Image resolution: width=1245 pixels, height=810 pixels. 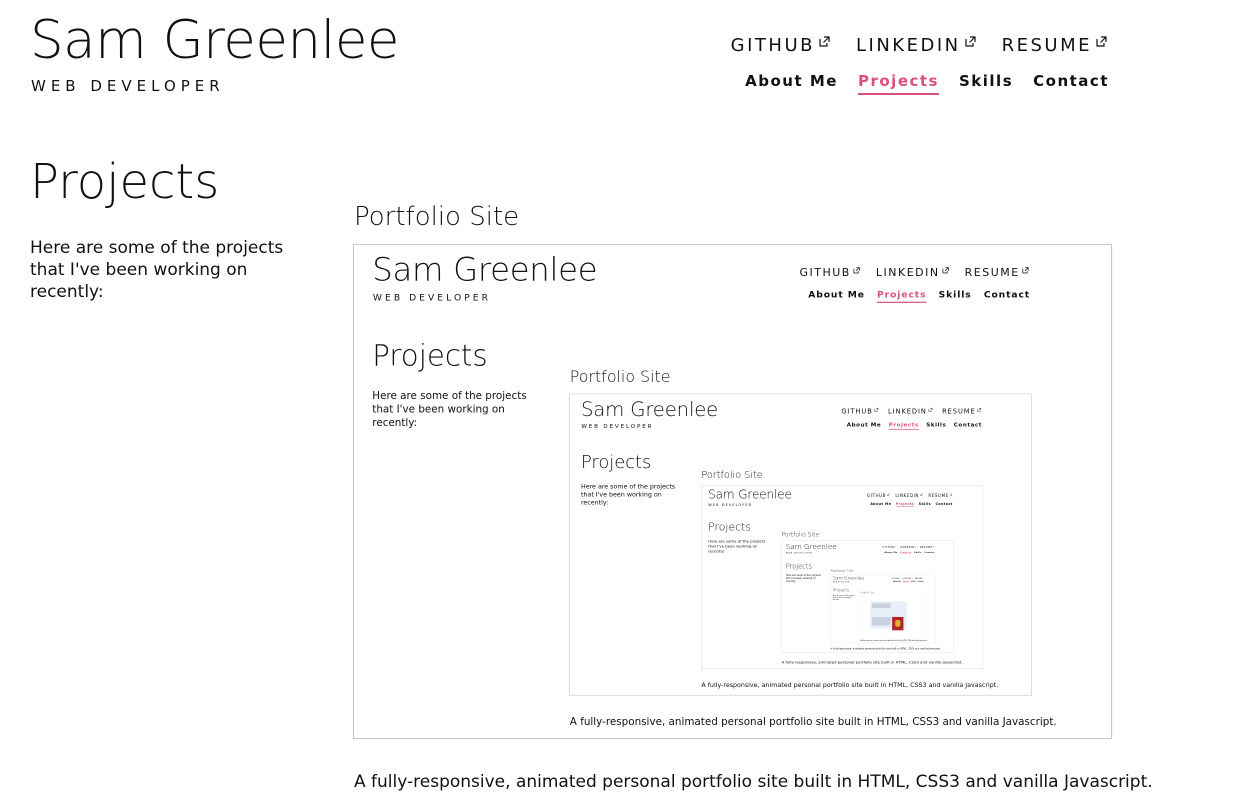 I want to click on project-screenshot, so click(x=892, y=616).